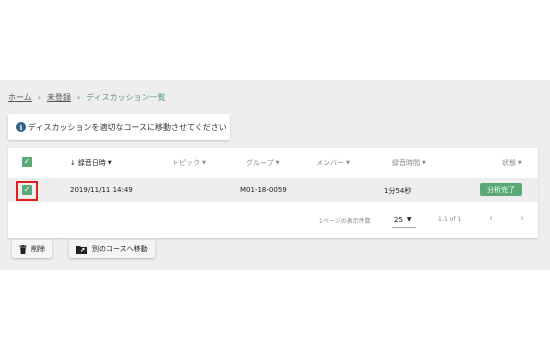  I want to click on breadcrumb: ホーム › 未登録 › ディスカッション一覧, so click(87, 97).